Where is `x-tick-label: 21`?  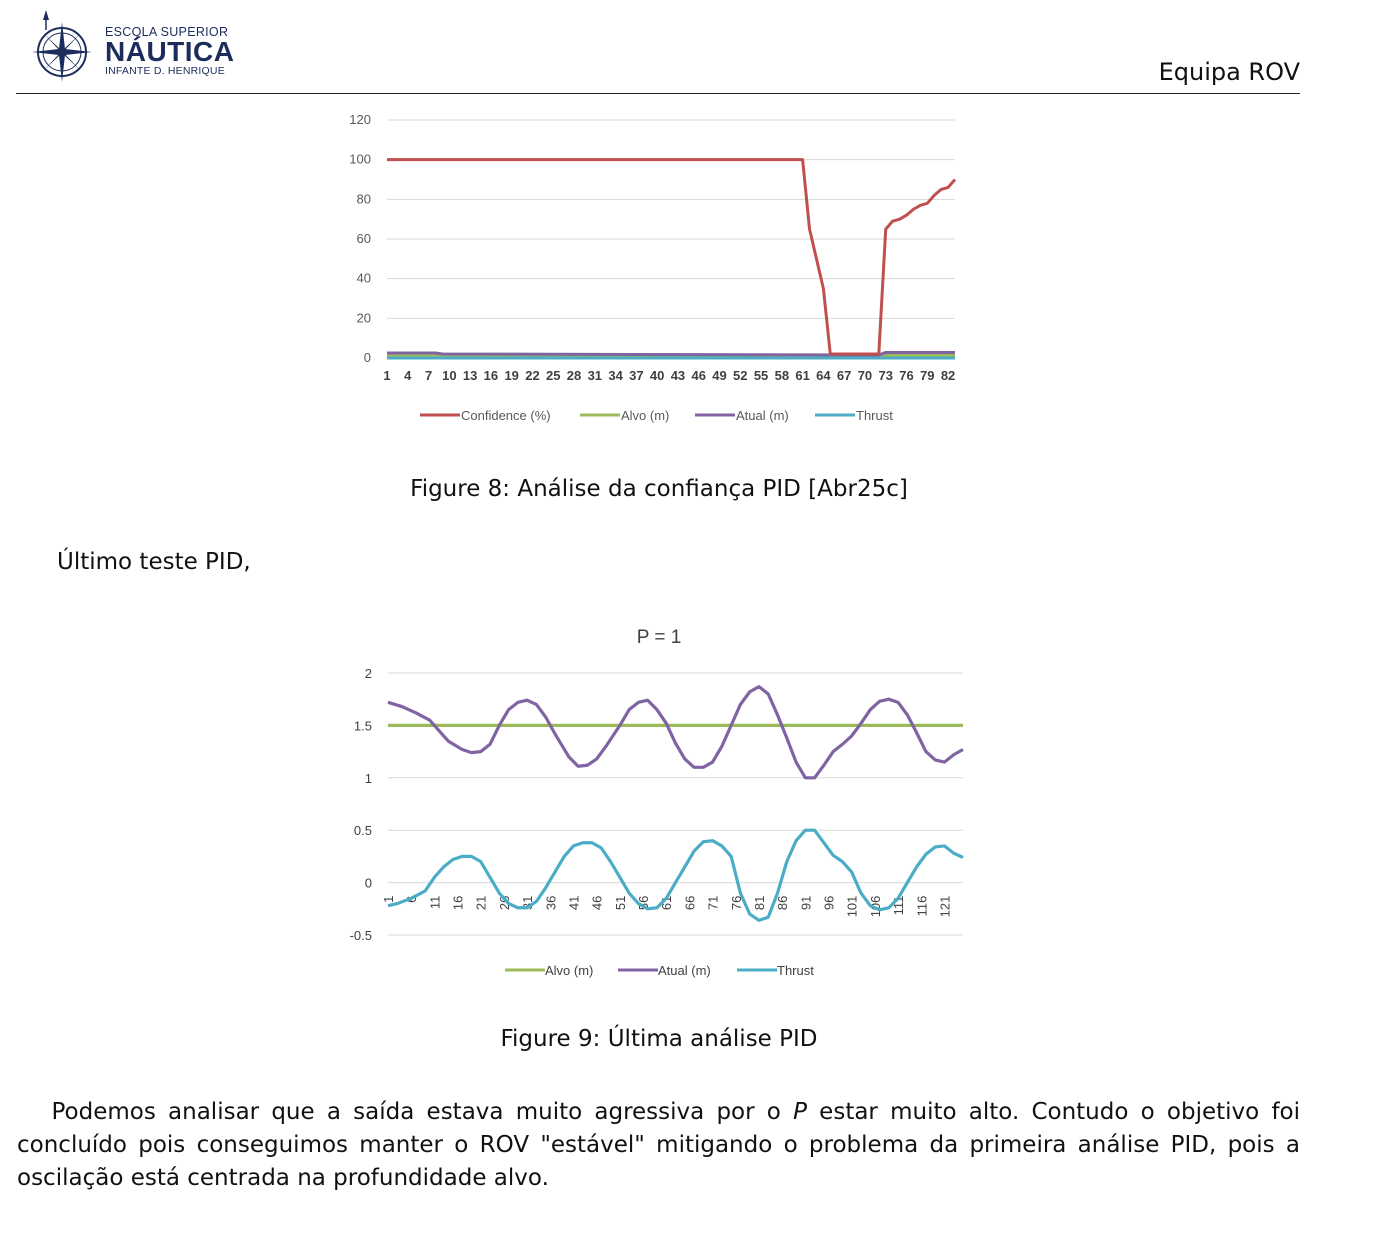 x-tick-label: 21 is located at coordinates (481, 903).